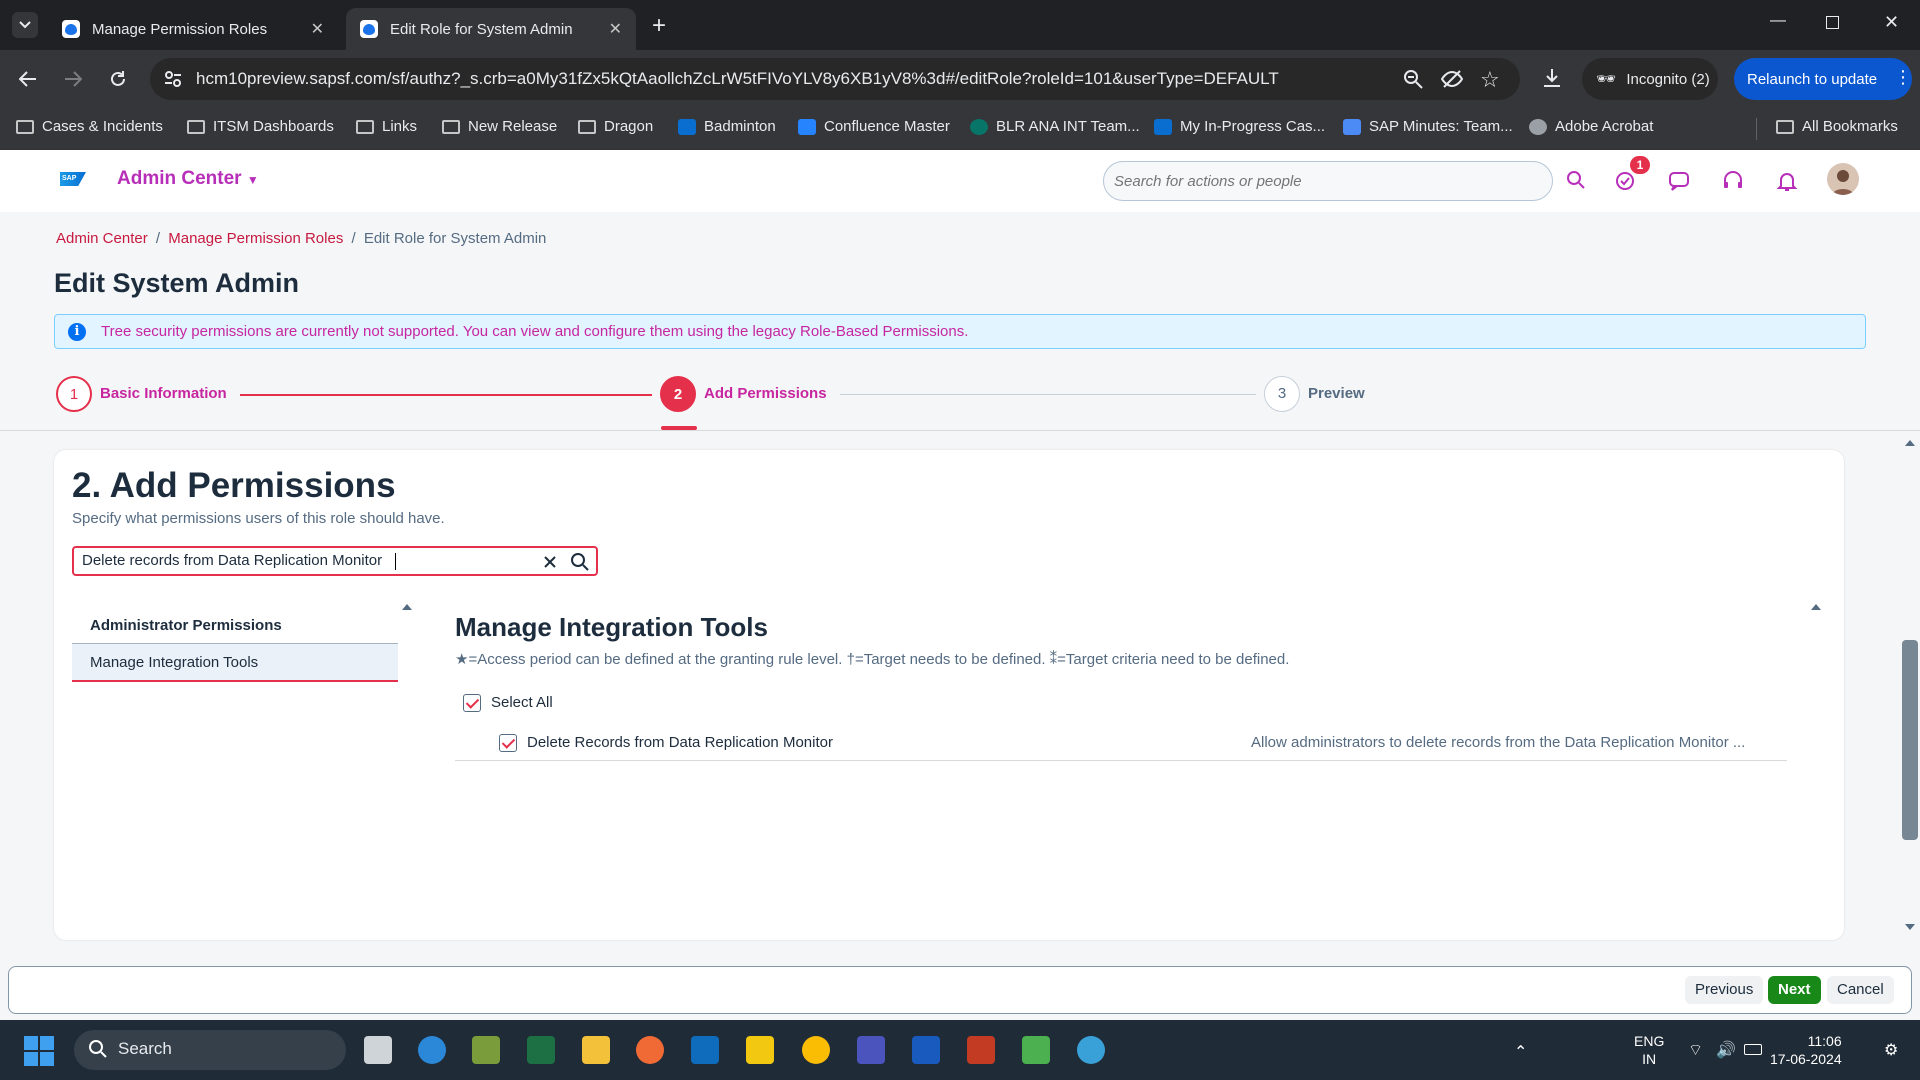 The height and width of the screenshot is (1080, 1920). What do you see at coordinates (39, 1051) in the screenshot?
I see `windows-start-icon` at bounding box center [39, 1051].